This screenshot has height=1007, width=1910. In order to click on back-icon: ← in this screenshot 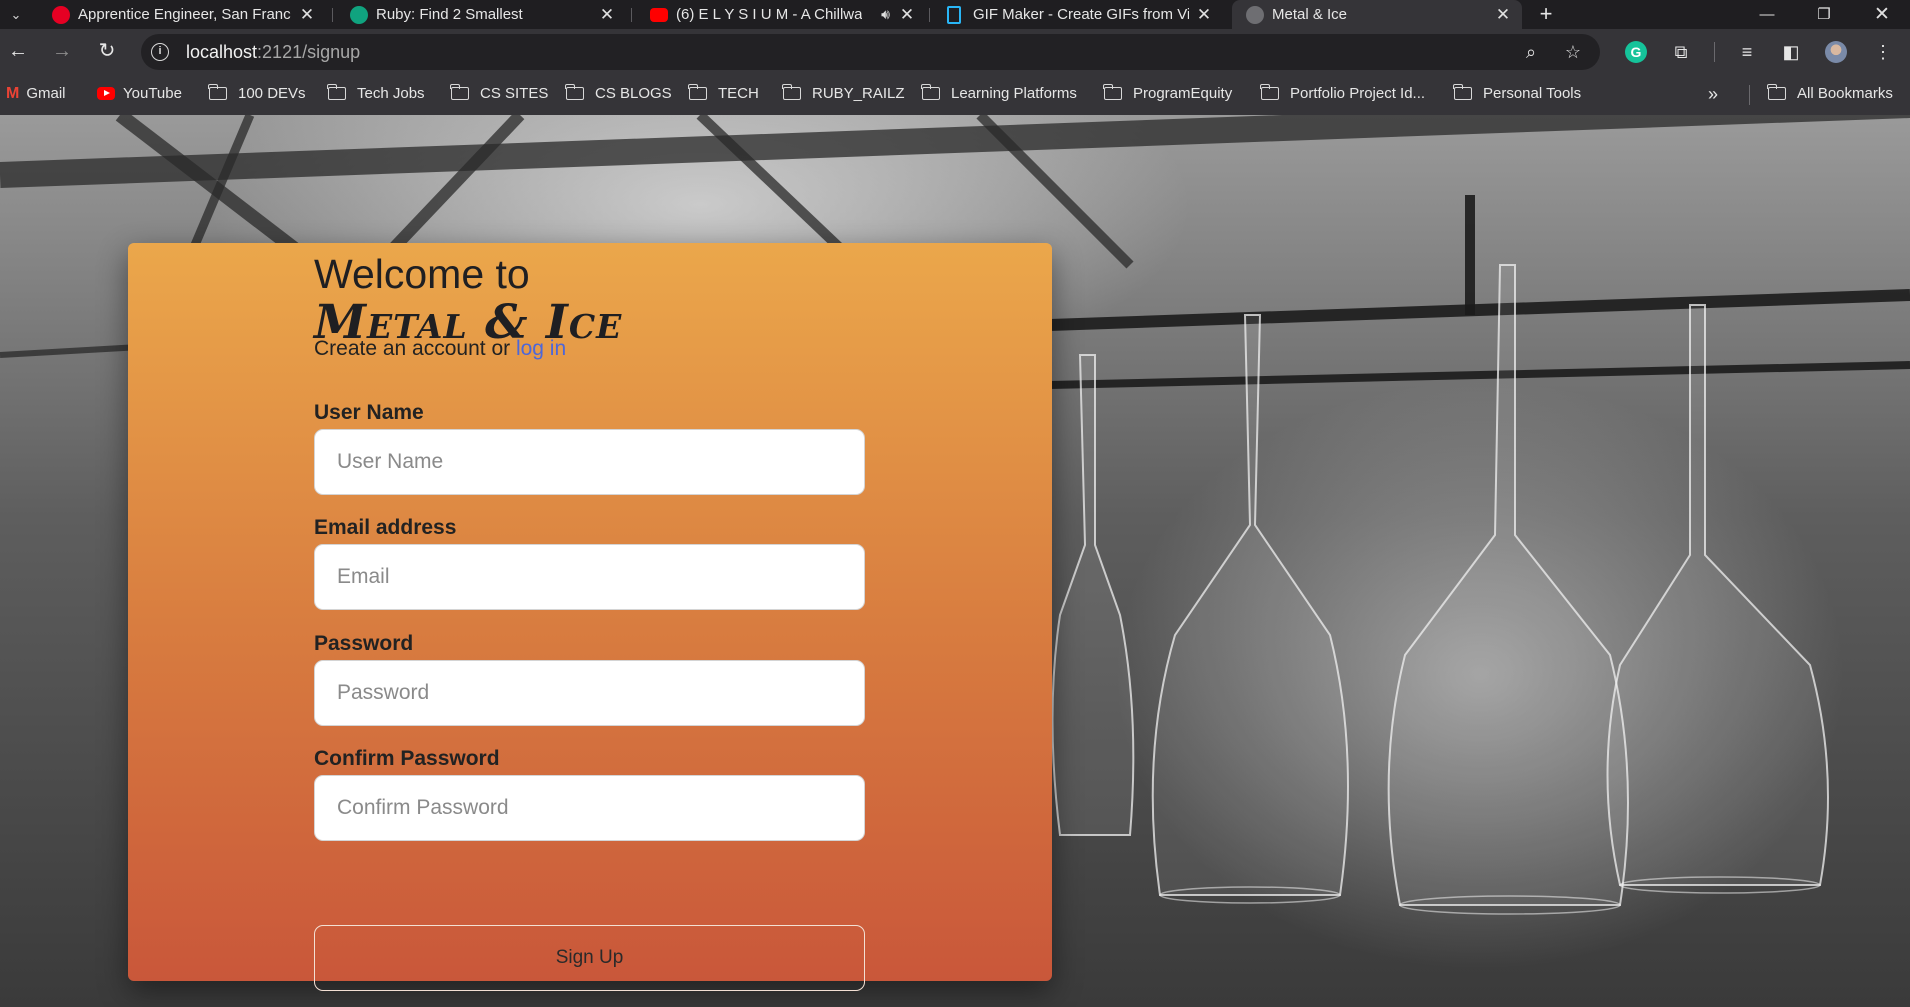, I will do `click(18, 51)`.